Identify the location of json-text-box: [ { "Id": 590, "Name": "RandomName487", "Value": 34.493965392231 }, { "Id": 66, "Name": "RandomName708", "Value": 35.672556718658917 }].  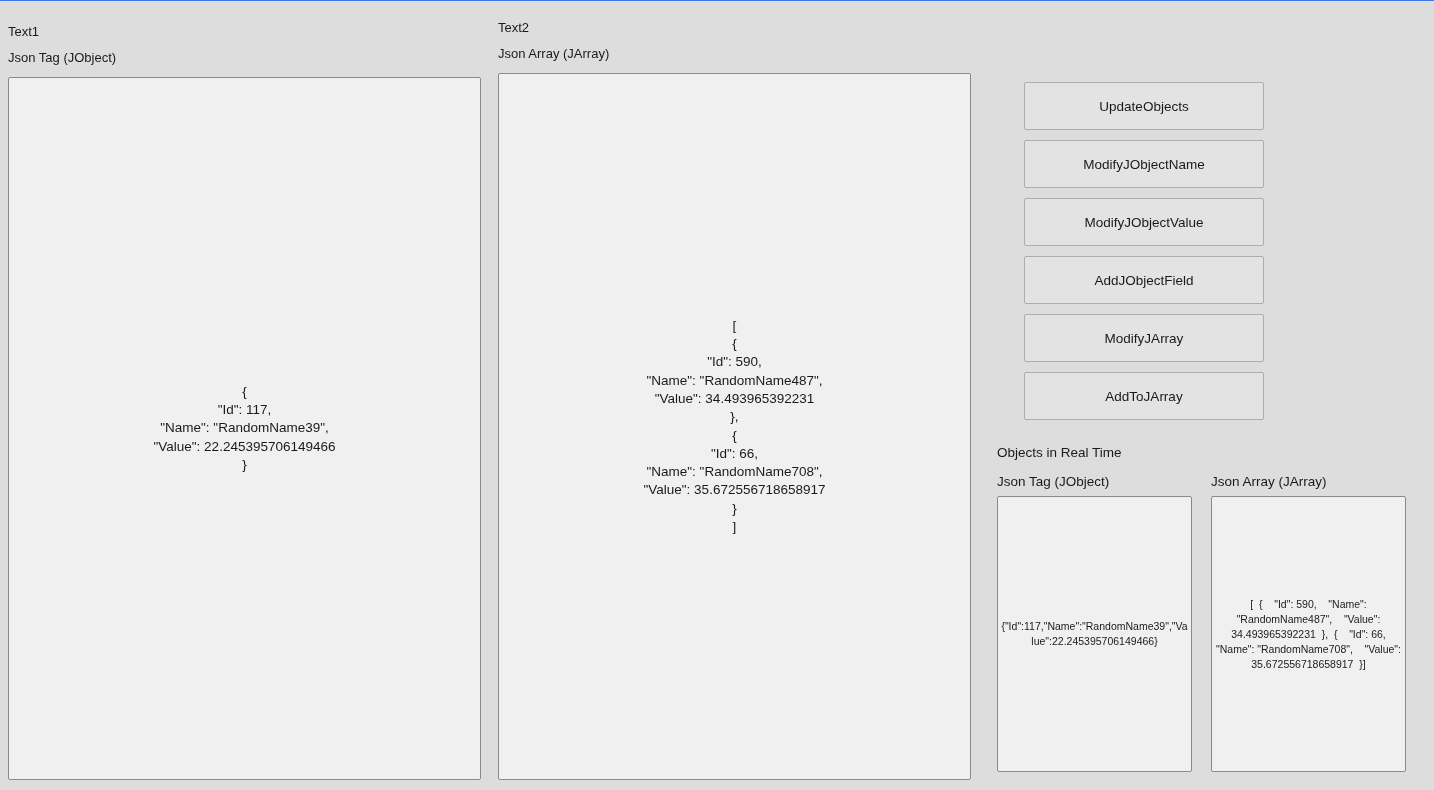
(1308, 634).